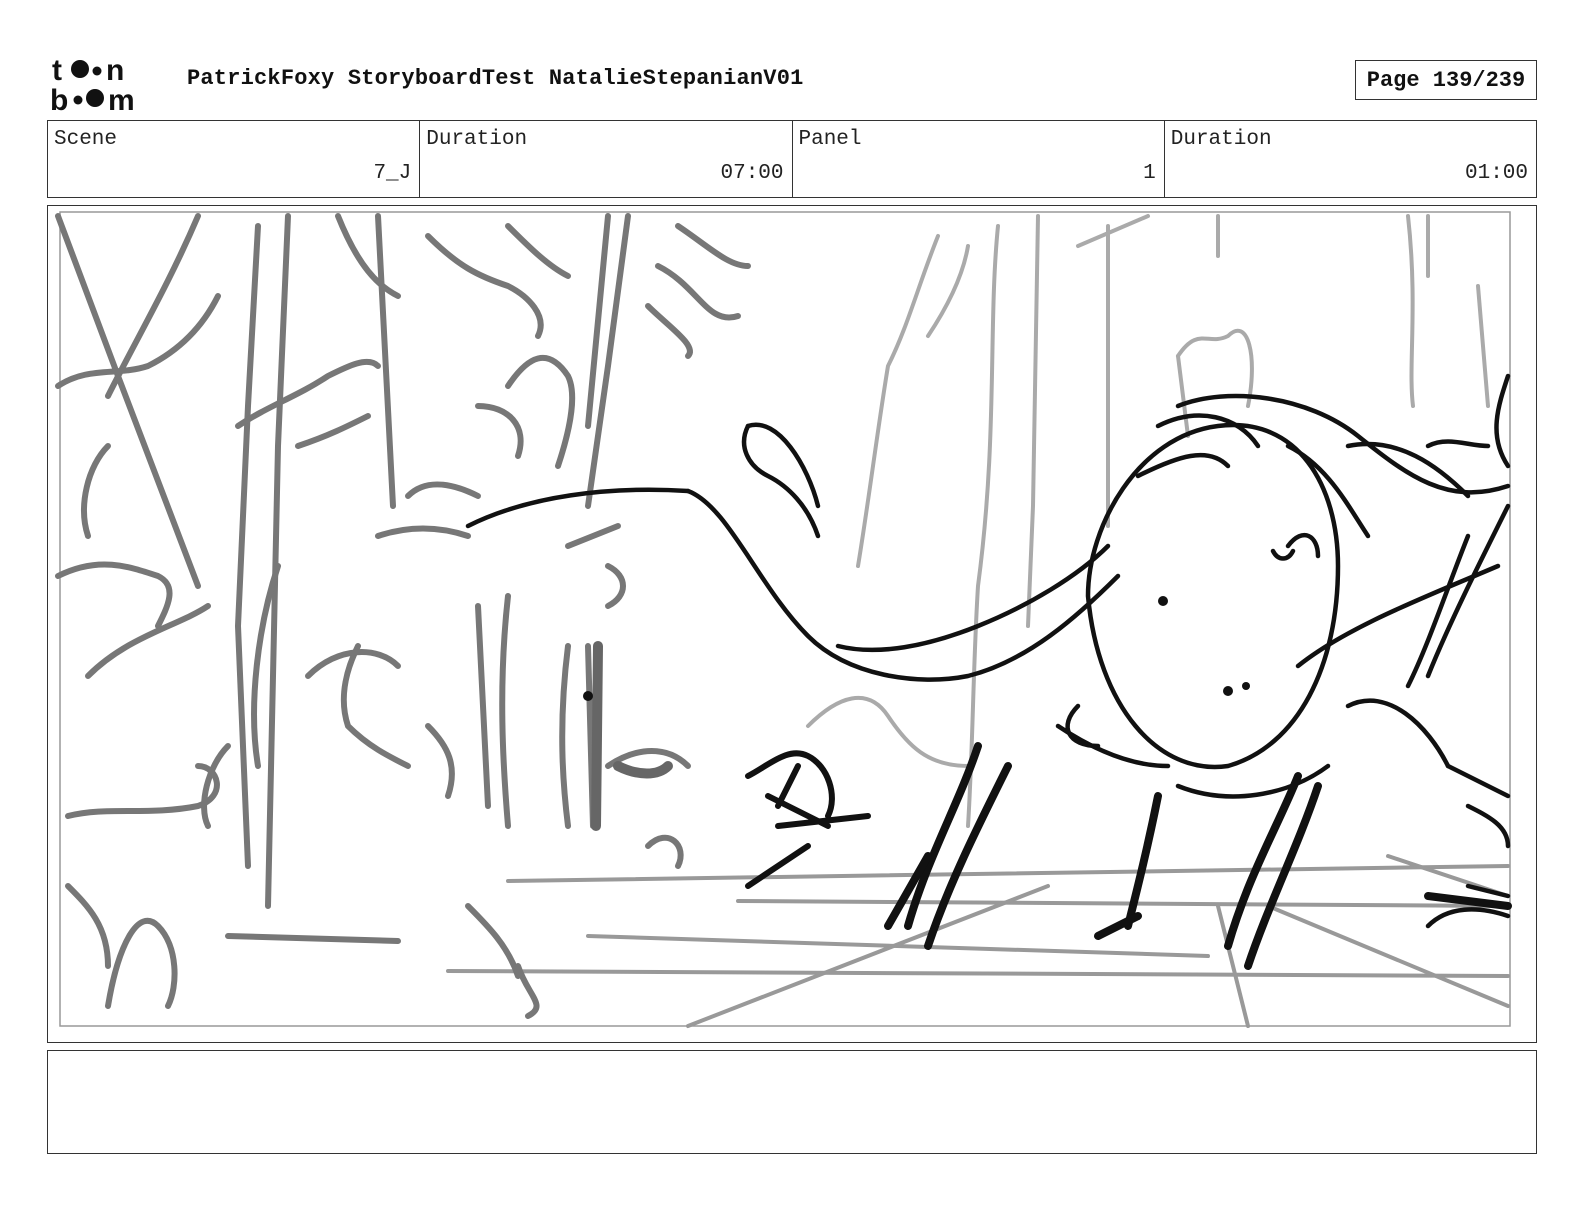 The height and width of the screenshot is (1224, 1584). What do you see at coordinates (606, 159) in the screenshot?
I see `scene-duration-cell: Duration 07:00` at bounding box center [606, 159].